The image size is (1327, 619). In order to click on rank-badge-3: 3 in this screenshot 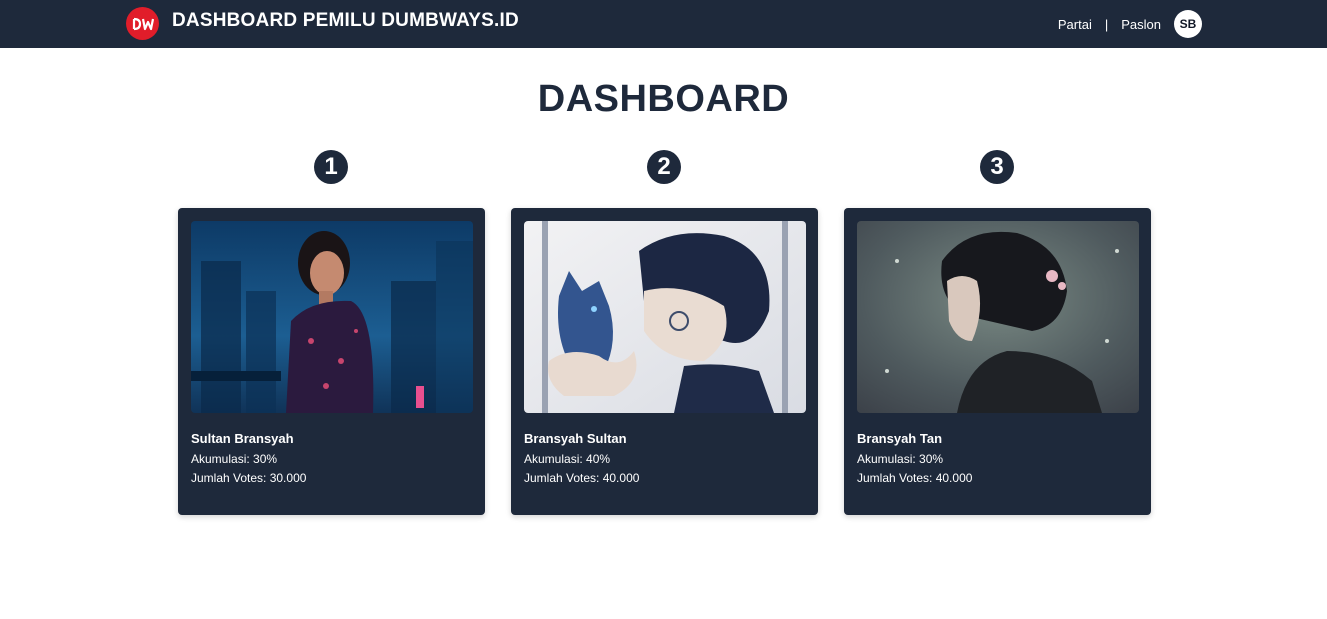, I will do `click(997, 167)`.